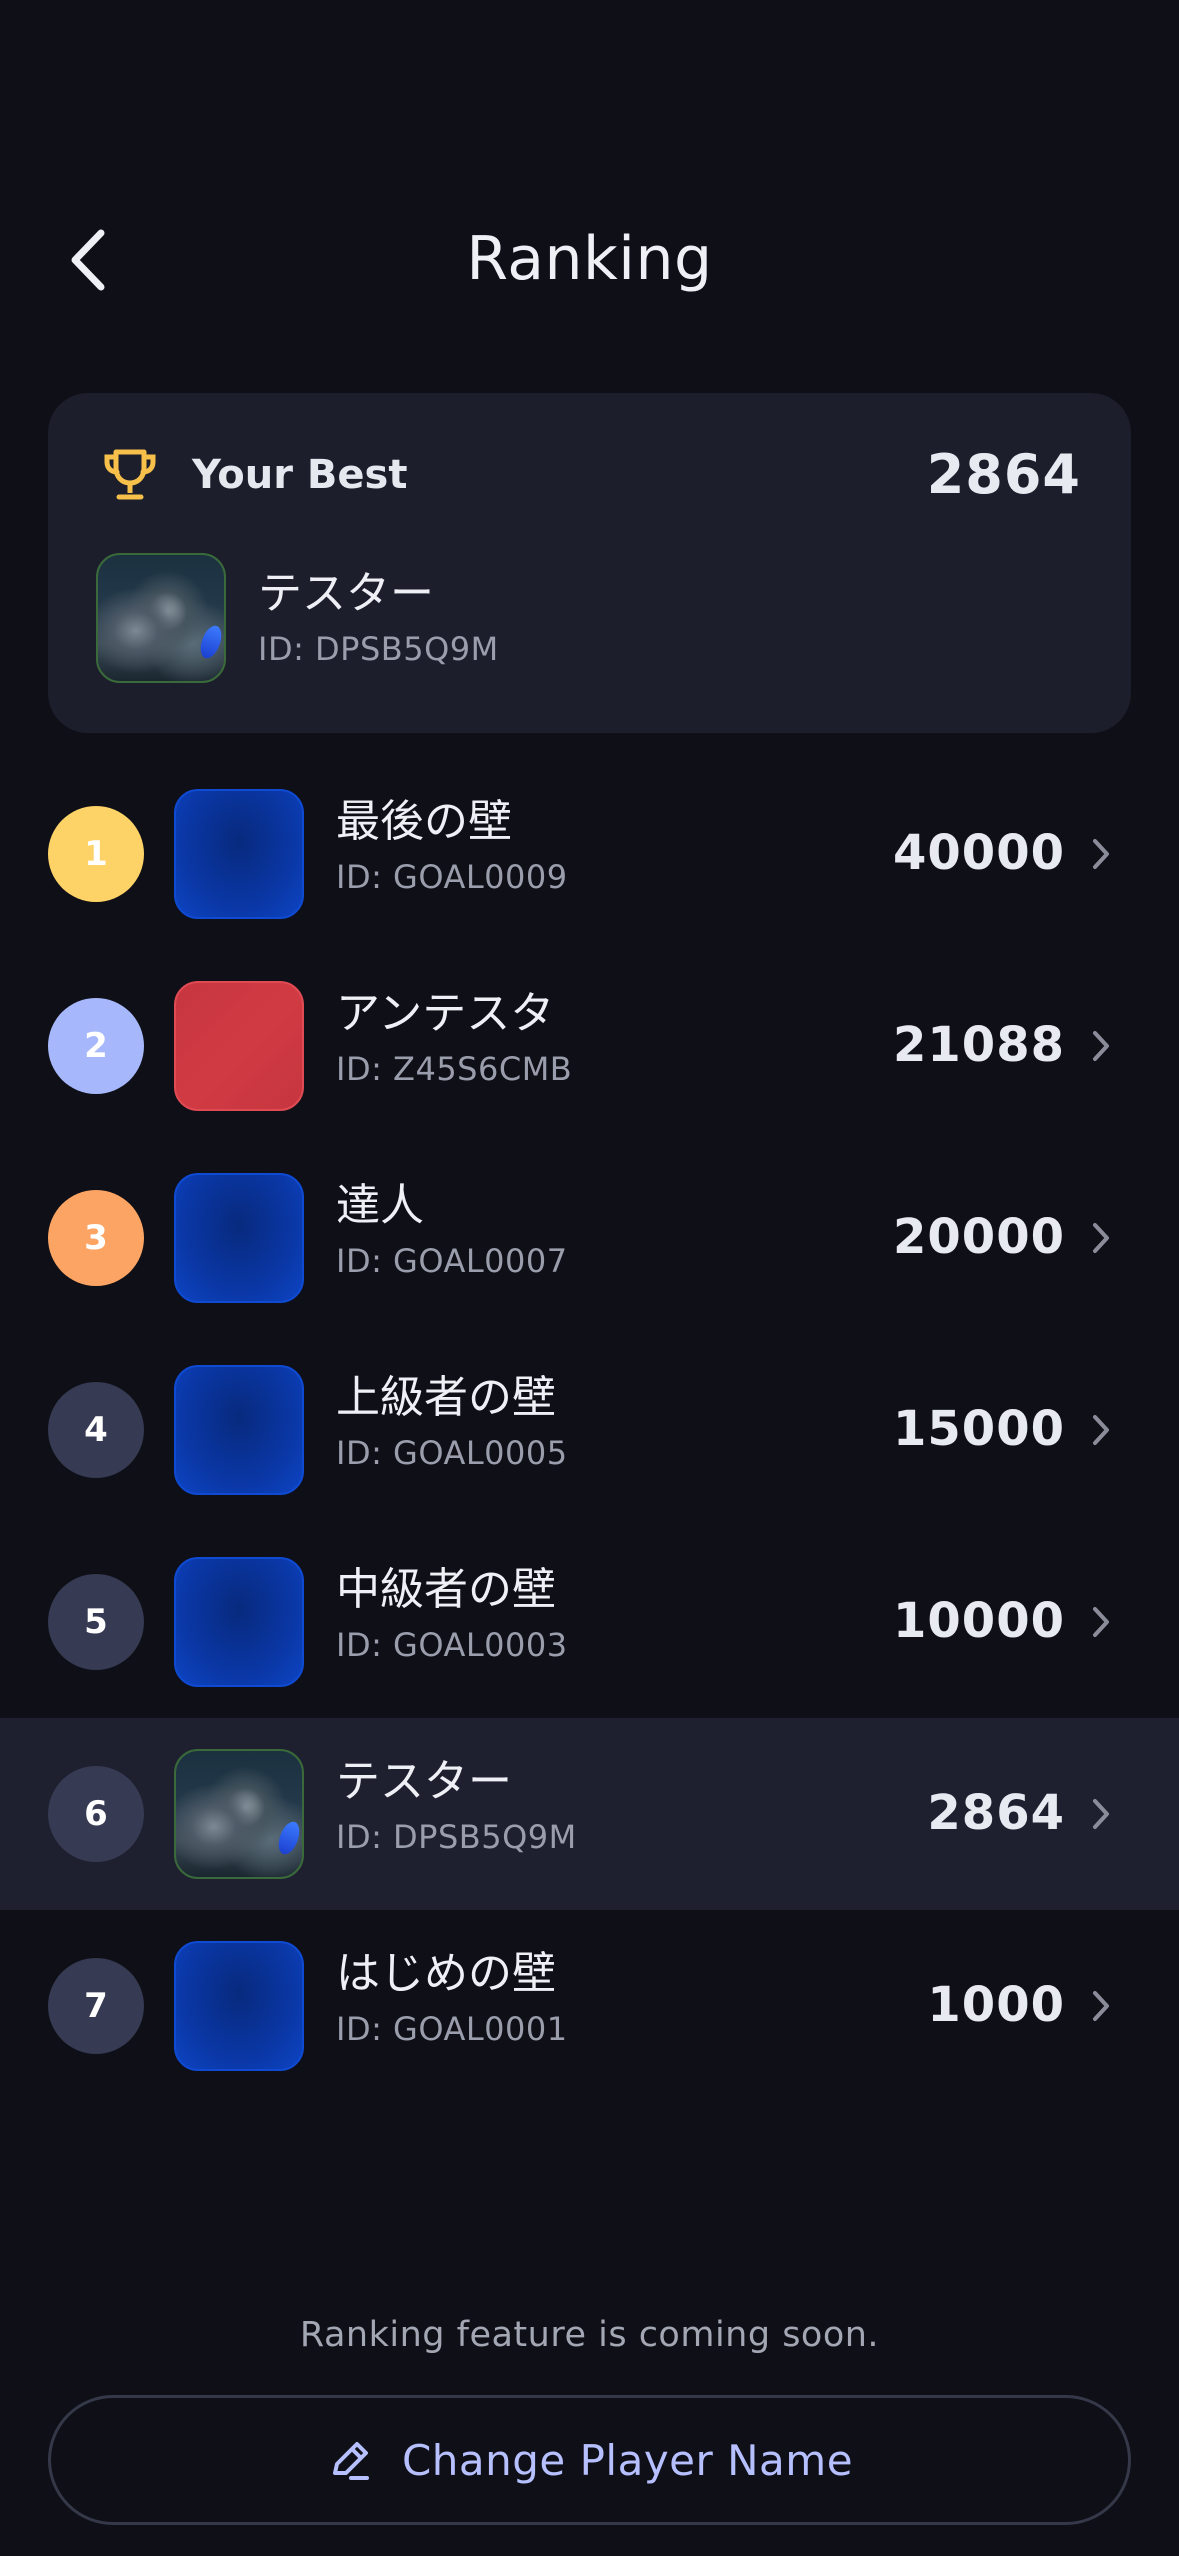  Describe the element at coordinates (979, 853) in the screenshot. I see `player-score: 40000` at that location.